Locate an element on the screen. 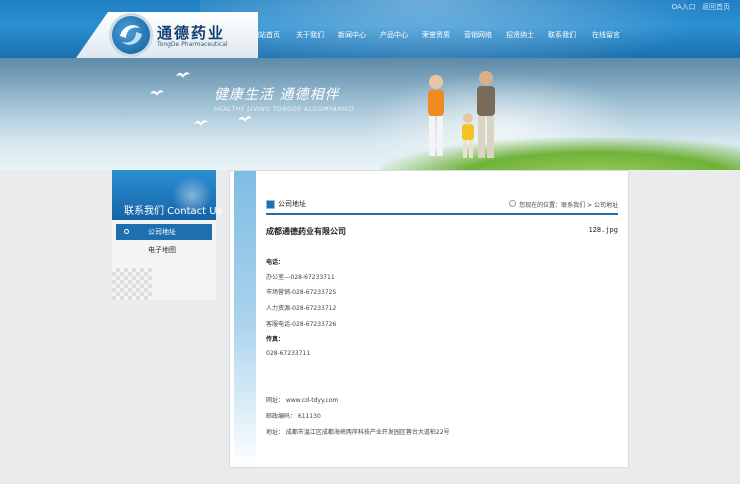 The width and height of the screenshot is (740, 484). nav-about: 关于我们 is located at coordinates (310, 35).